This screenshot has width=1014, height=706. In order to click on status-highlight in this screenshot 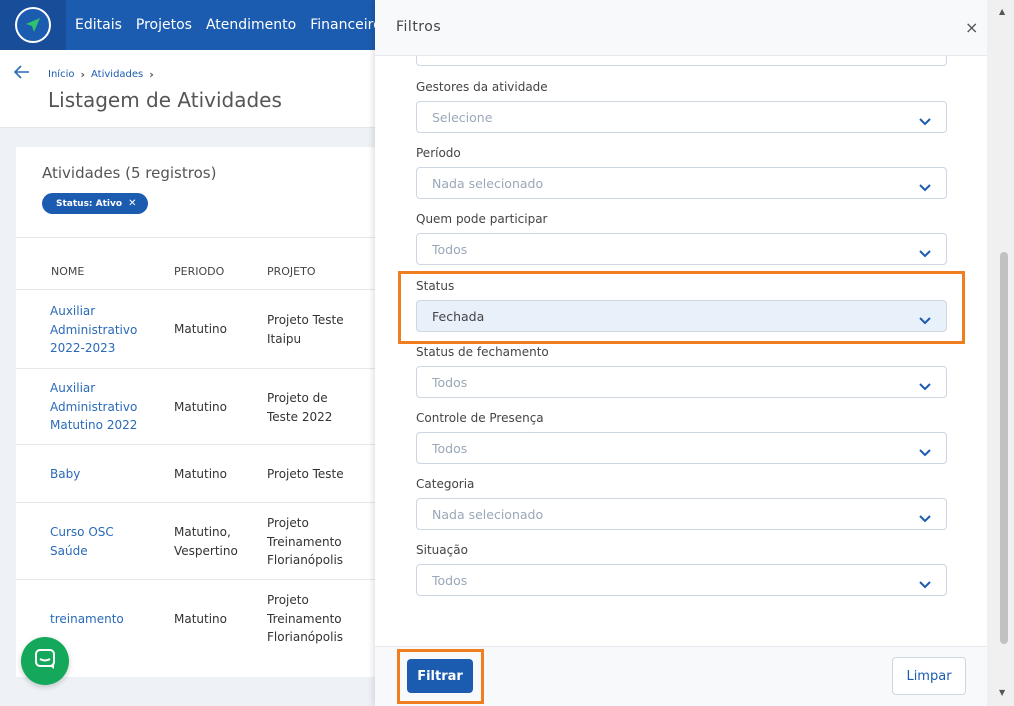, I will do `click(681, 307)`.